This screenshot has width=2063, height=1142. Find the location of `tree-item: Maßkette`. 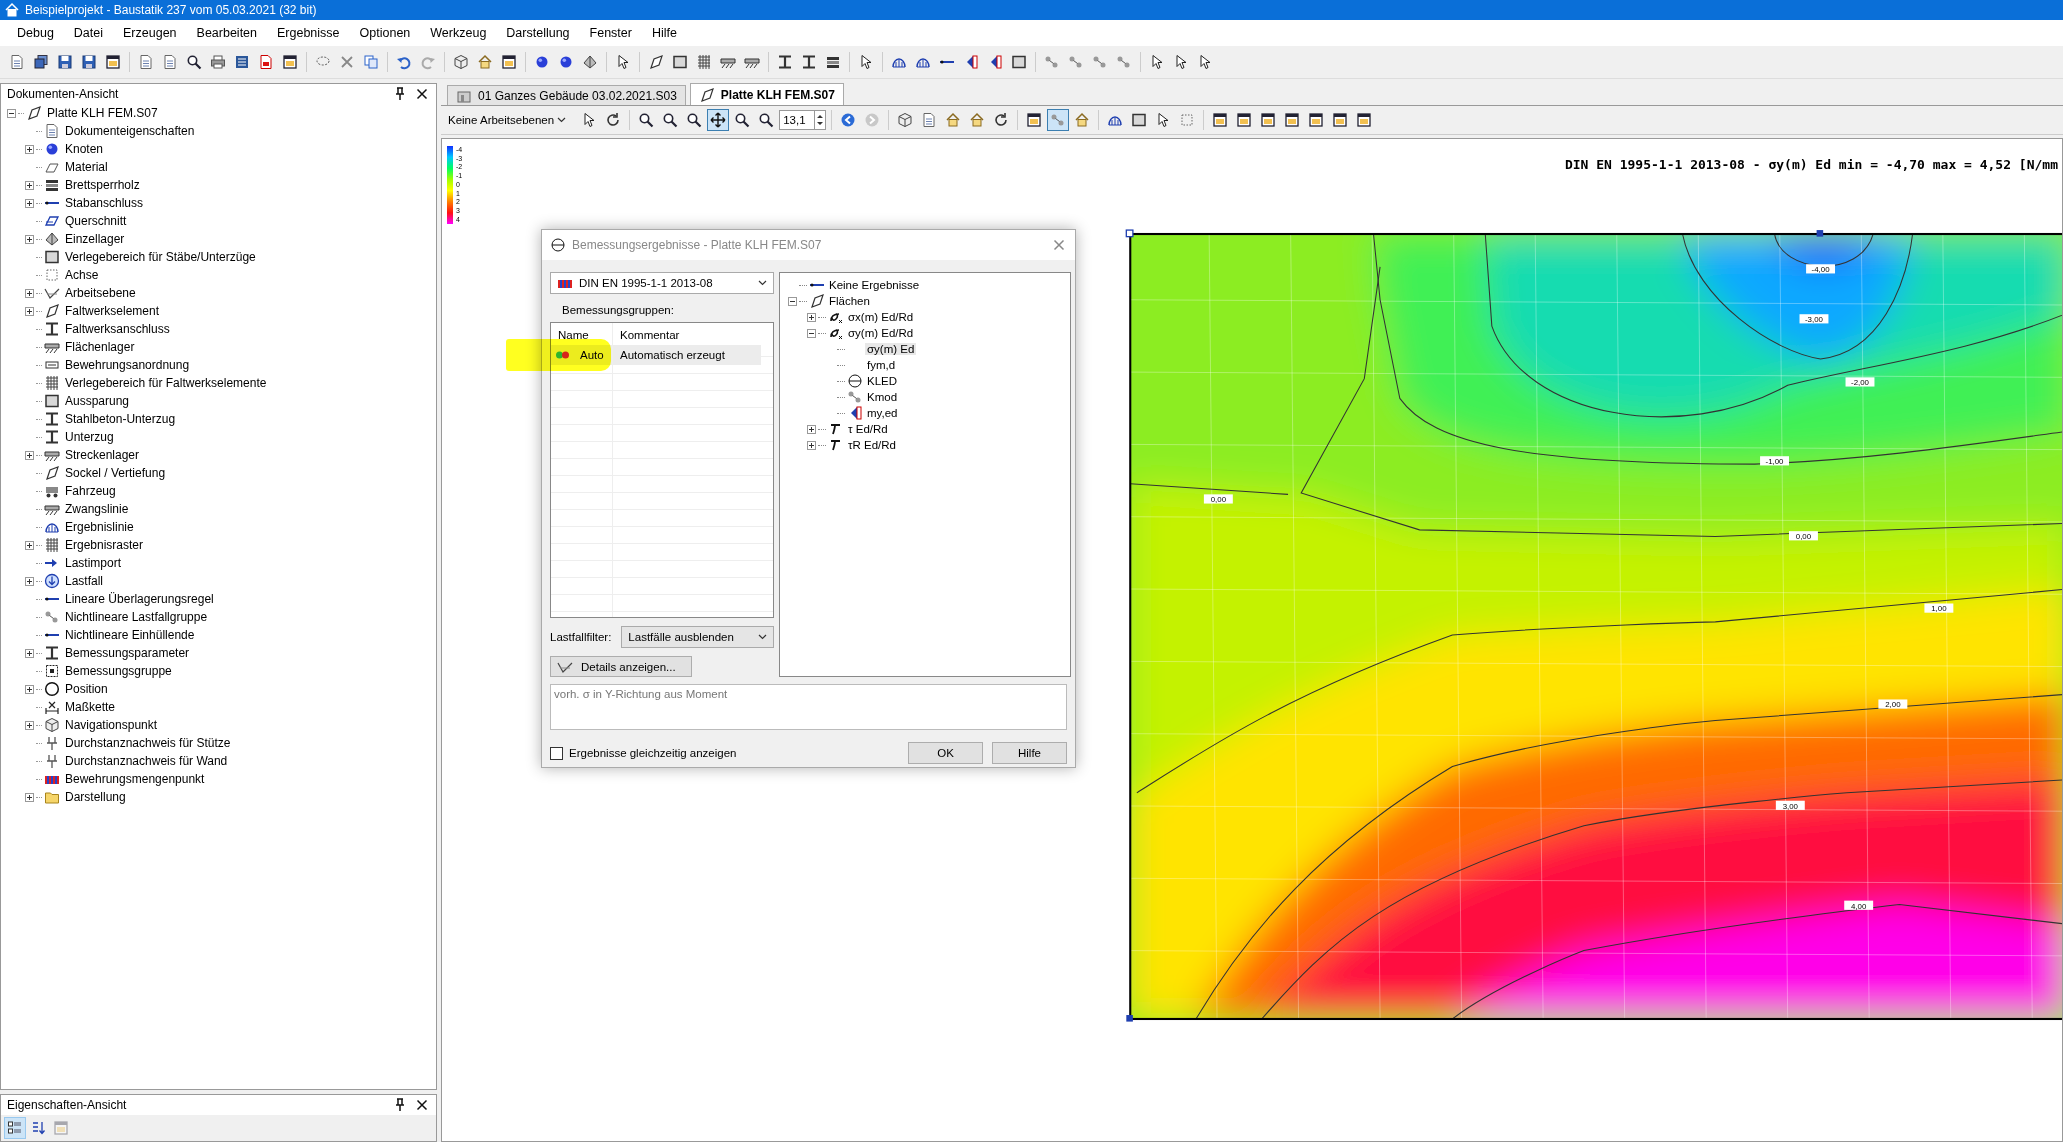

tree-item: Maßkette is located at coordinates (88, 707).